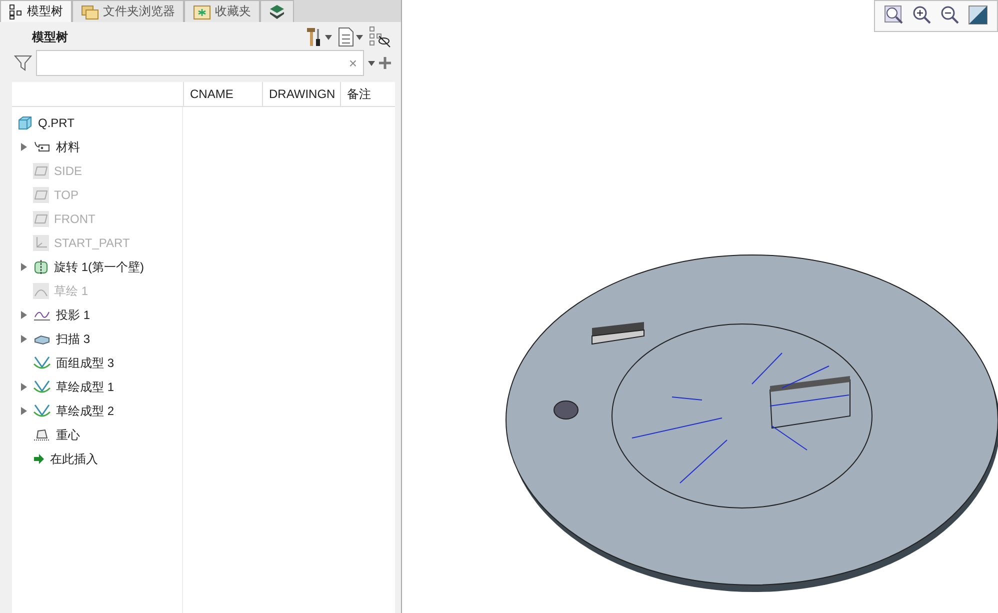 This screenshot has width=998, height=613. I want to click on refit-button, so click(978, 16).